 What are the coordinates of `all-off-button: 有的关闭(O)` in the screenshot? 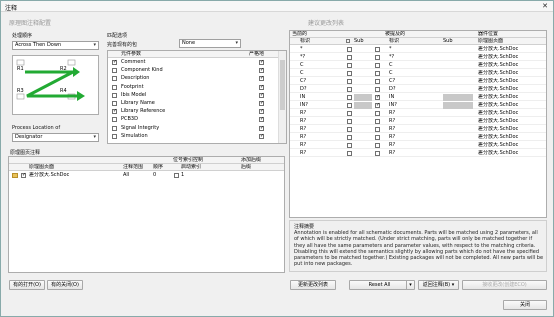 It's located at (65, 285).